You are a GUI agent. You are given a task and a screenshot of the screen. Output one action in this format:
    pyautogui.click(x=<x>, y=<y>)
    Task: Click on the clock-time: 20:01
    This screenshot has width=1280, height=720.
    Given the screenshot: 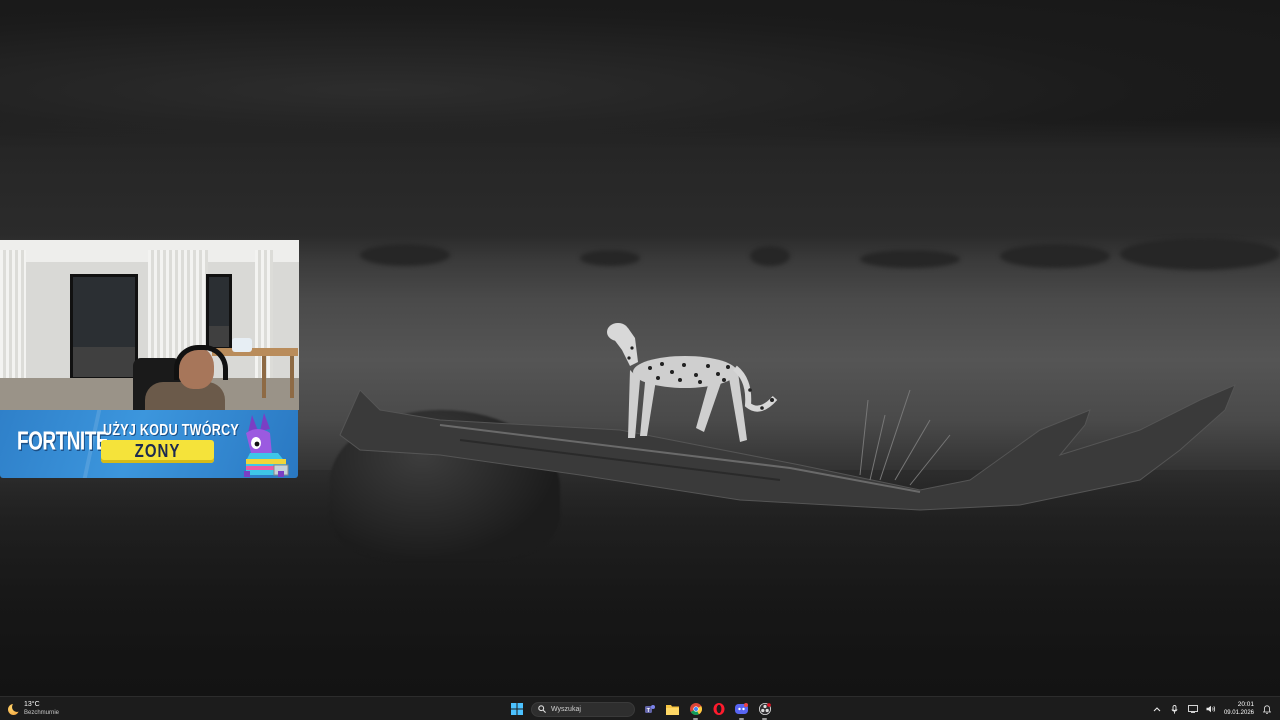 What is the action you would take?
    pyautogui.click(x=1245, y=704)
    